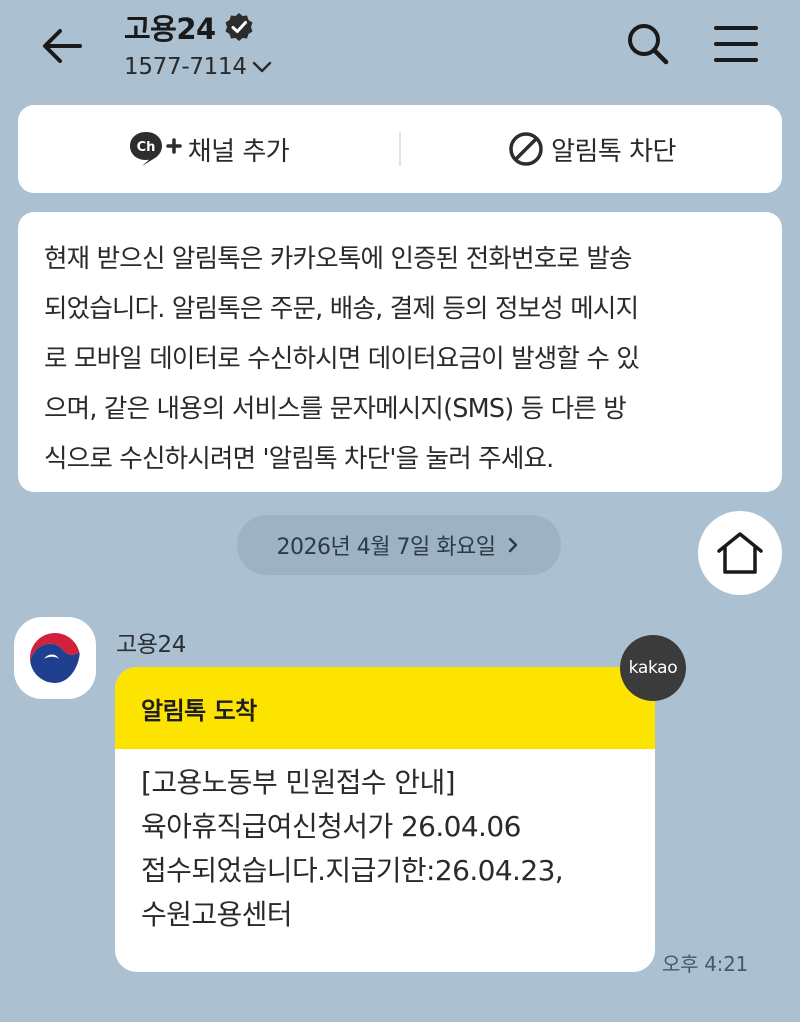 Image resolution: width=800 pixels, height=1022 pixels. I want to click on channel-title-block: 고용24 1577-7114, so click(198, 43).